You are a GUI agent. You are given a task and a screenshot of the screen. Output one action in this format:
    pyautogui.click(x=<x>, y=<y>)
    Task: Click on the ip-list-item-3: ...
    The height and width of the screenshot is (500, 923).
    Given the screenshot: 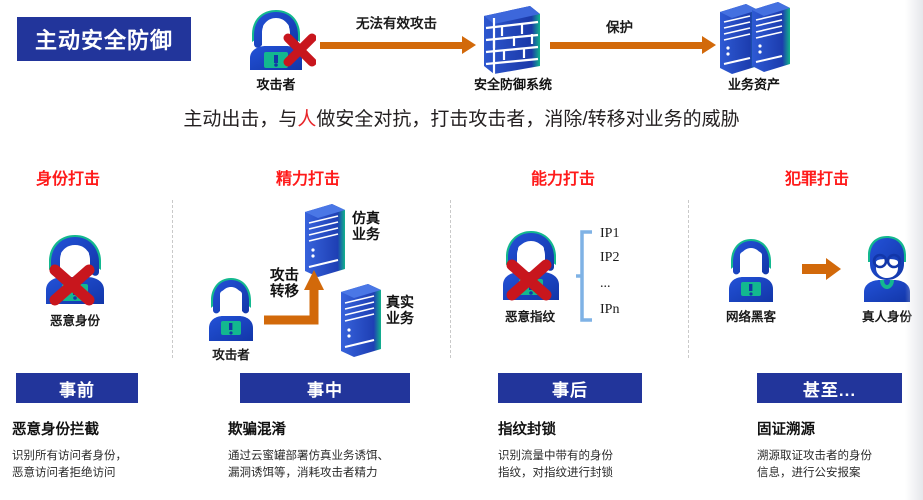 What is the action you would take?
    pyautogui.click(x=605, y=283)
    